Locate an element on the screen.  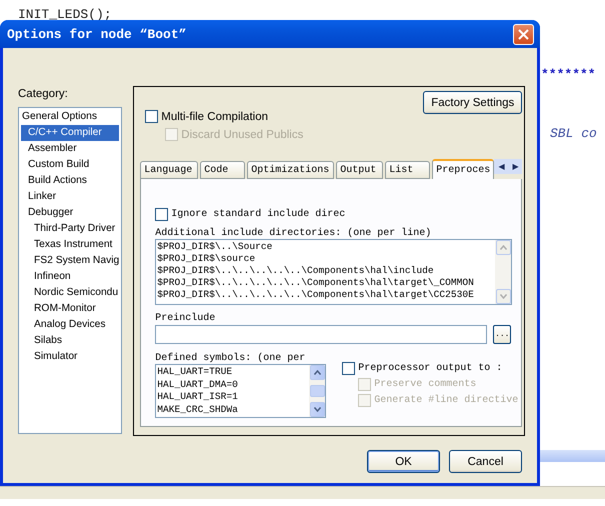
category-label: Category: is located at coordinates (43, 94).